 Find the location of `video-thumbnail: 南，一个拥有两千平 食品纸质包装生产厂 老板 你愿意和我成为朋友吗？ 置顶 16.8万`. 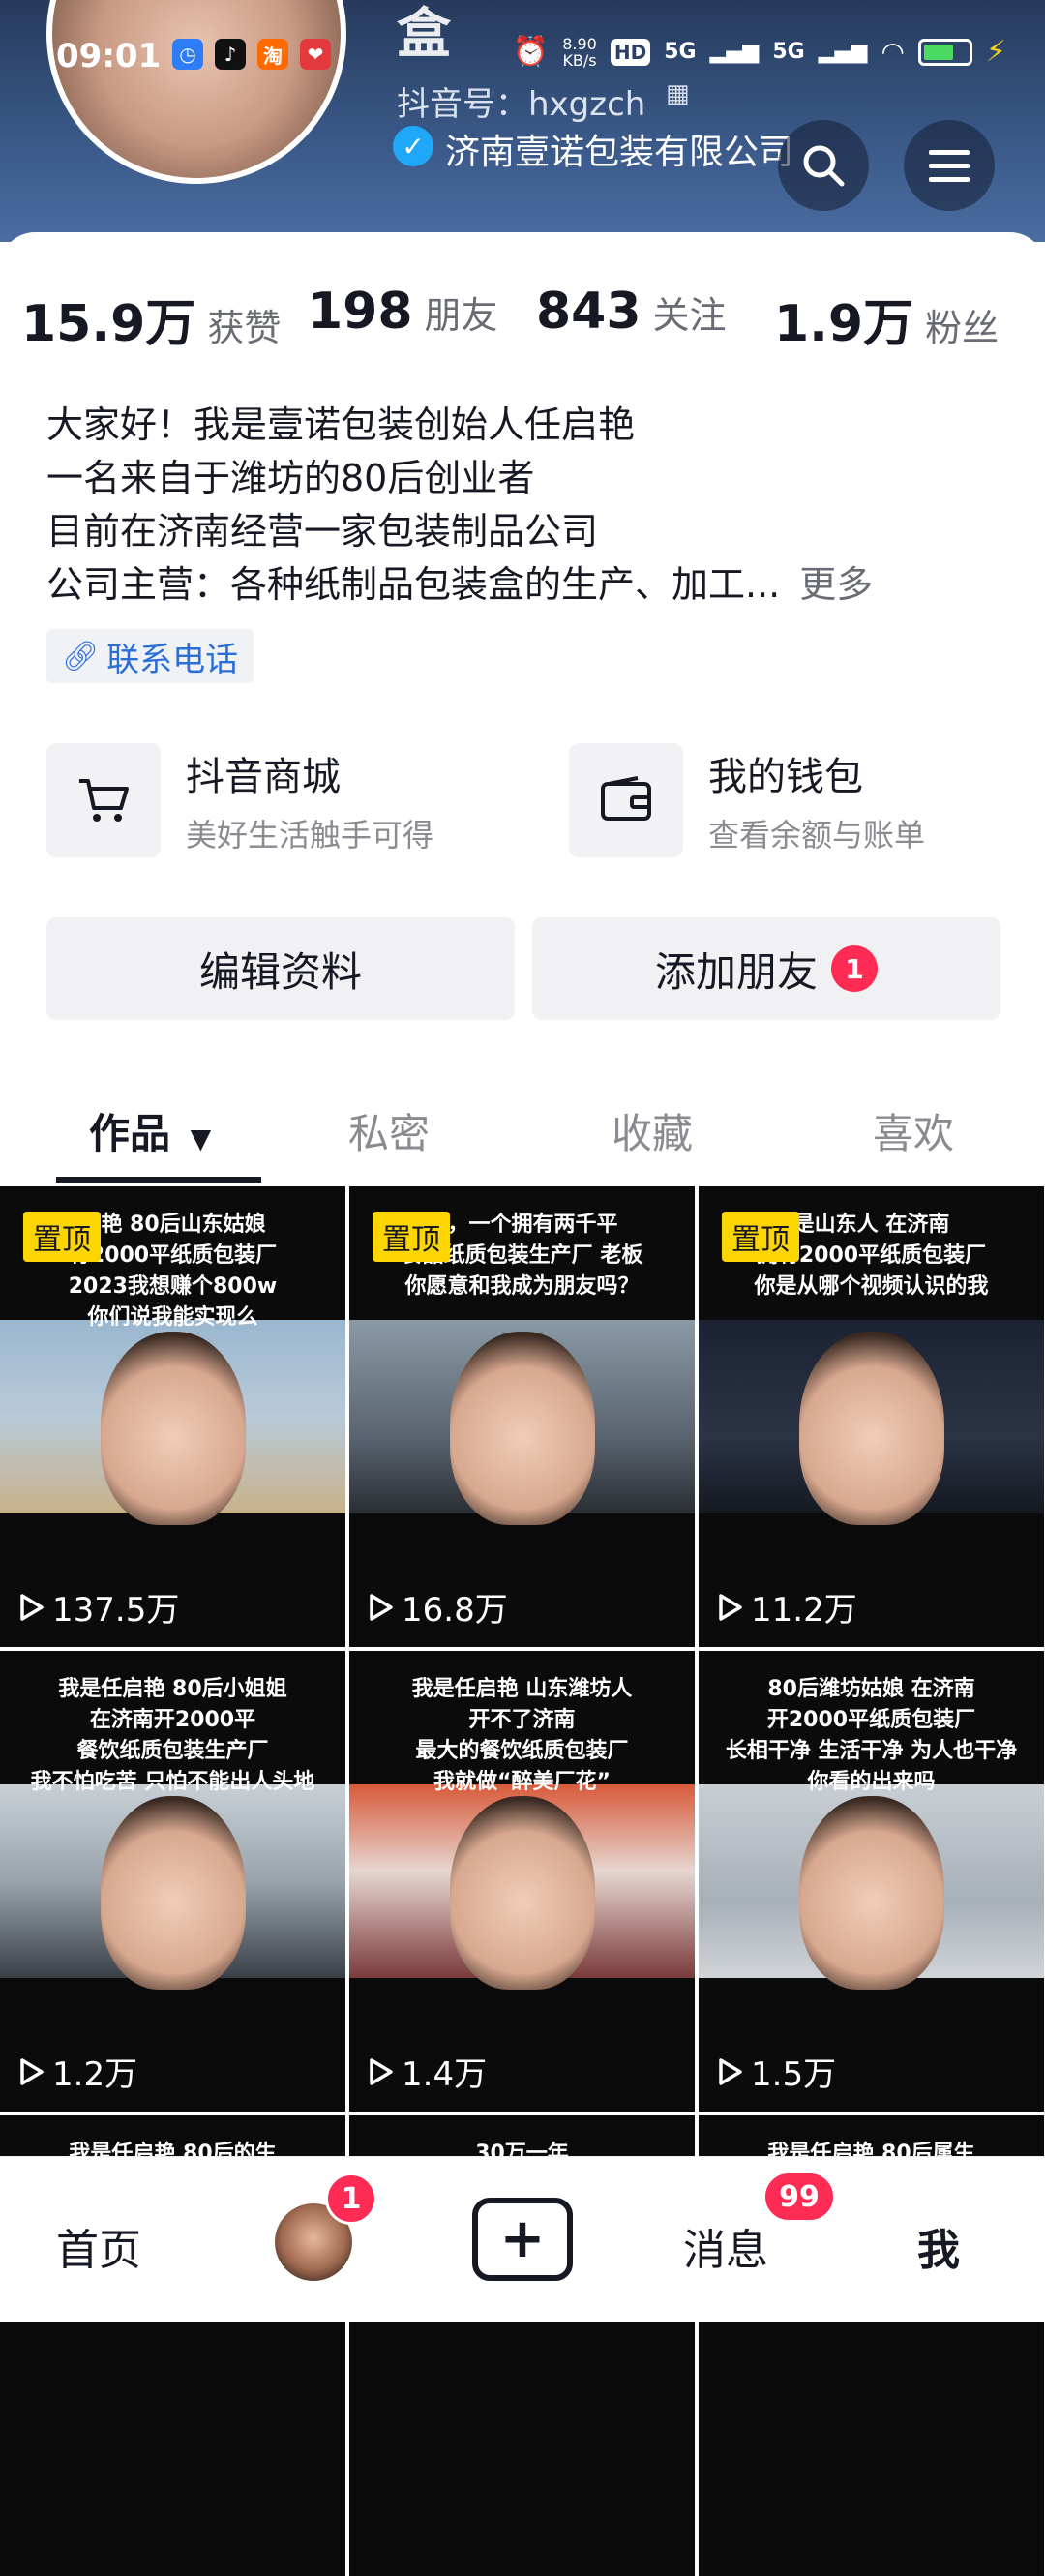

video-thumbnail: 南，一个拥有两千平 食品纸质包装生产厂 老板 你愿意和我成为朋友吗？ 置顶 16.8万 is located at coordinates (522, 1416).